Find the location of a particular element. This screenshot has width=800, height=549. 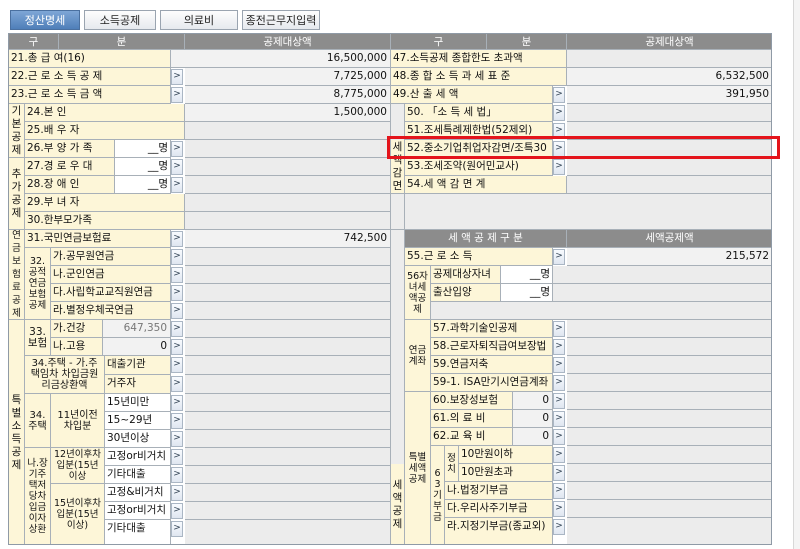

insurance-health-amount is located at coordinates (288, 329).